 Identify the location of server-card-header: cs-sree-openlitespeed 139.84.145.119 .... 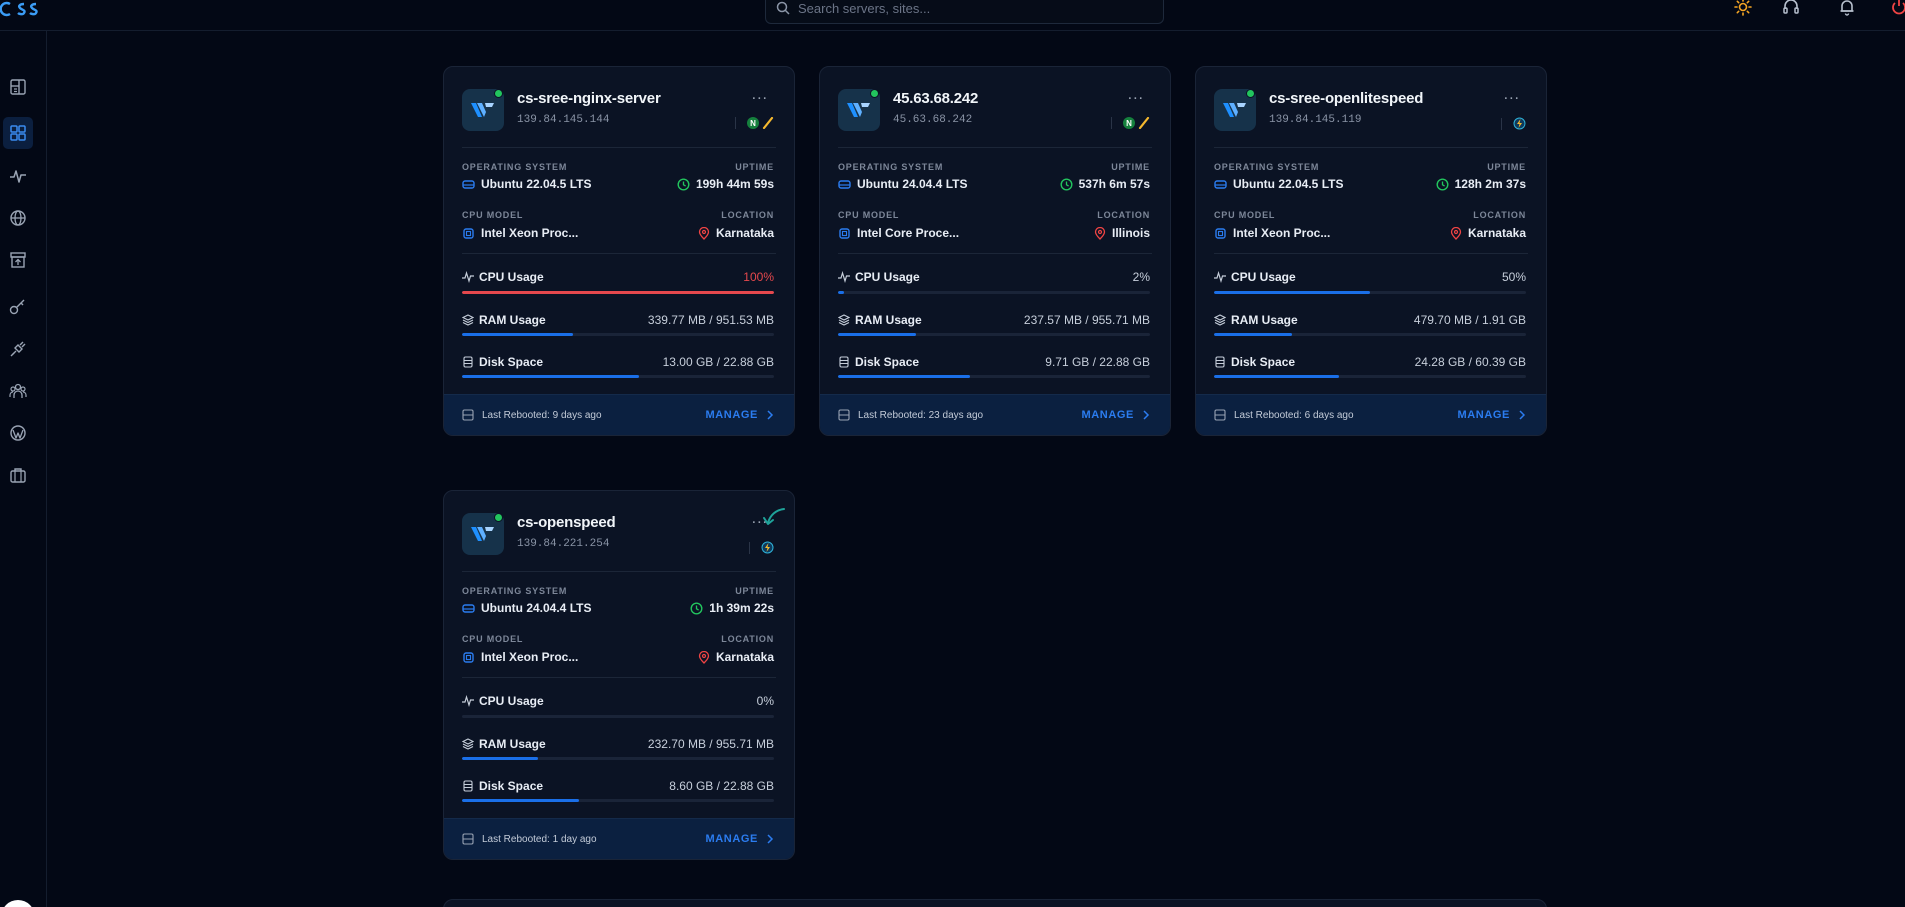
(1371, 107).